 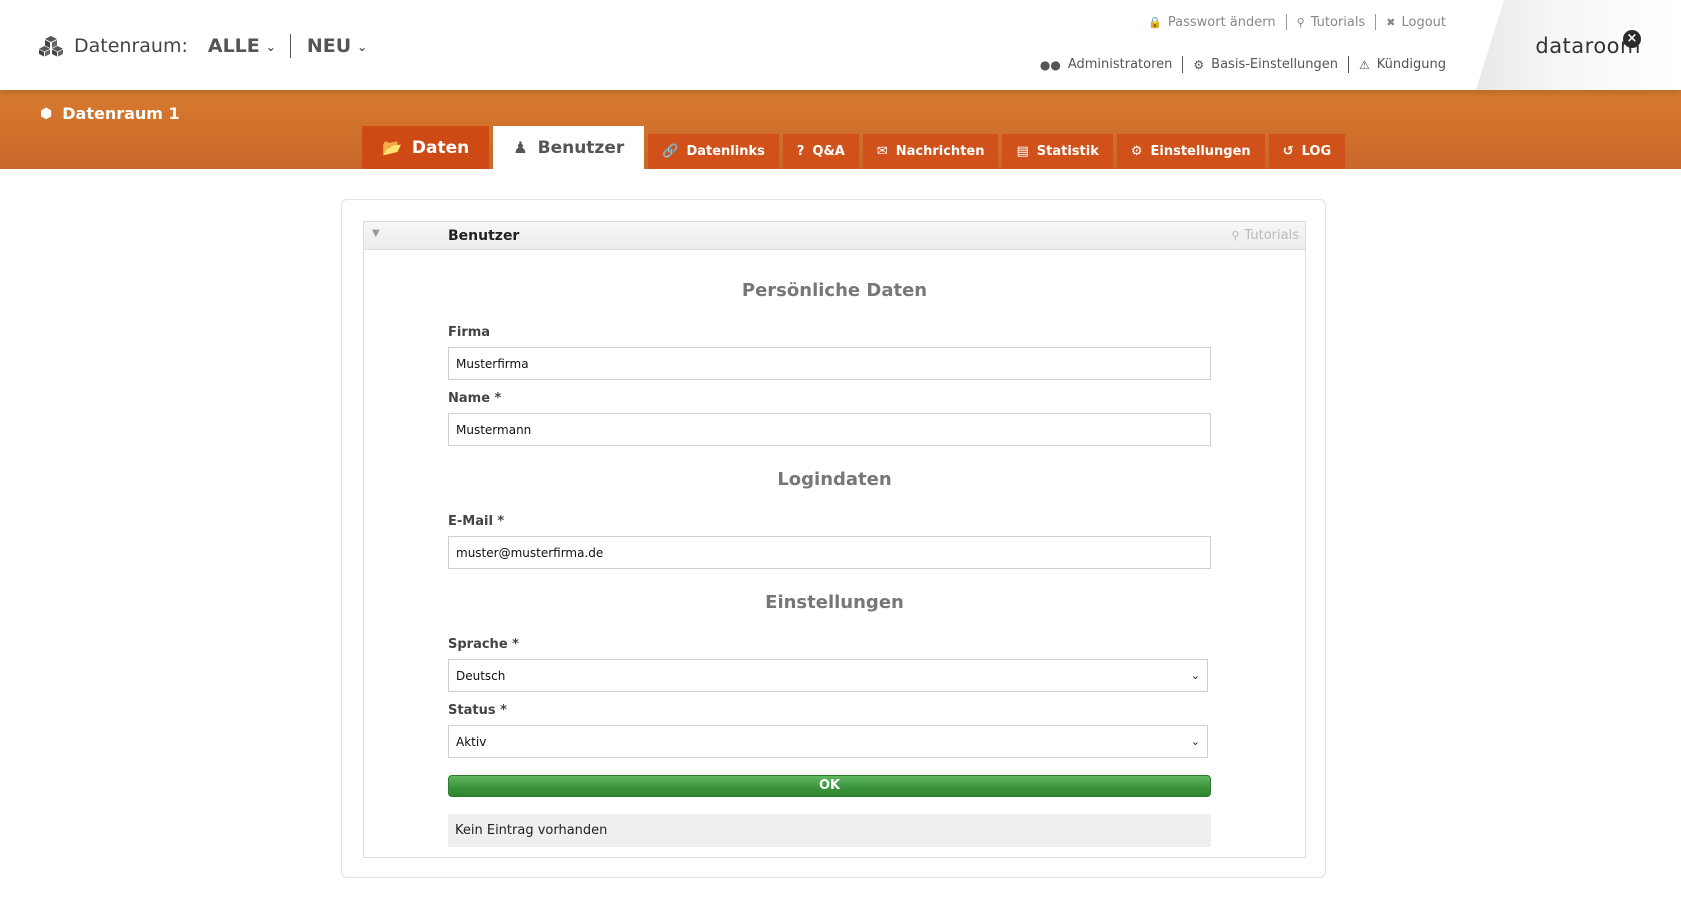 What do you see at coordinates (829, 363) in the screenshot?
I see `company-input` at bounding box center [829, 363].